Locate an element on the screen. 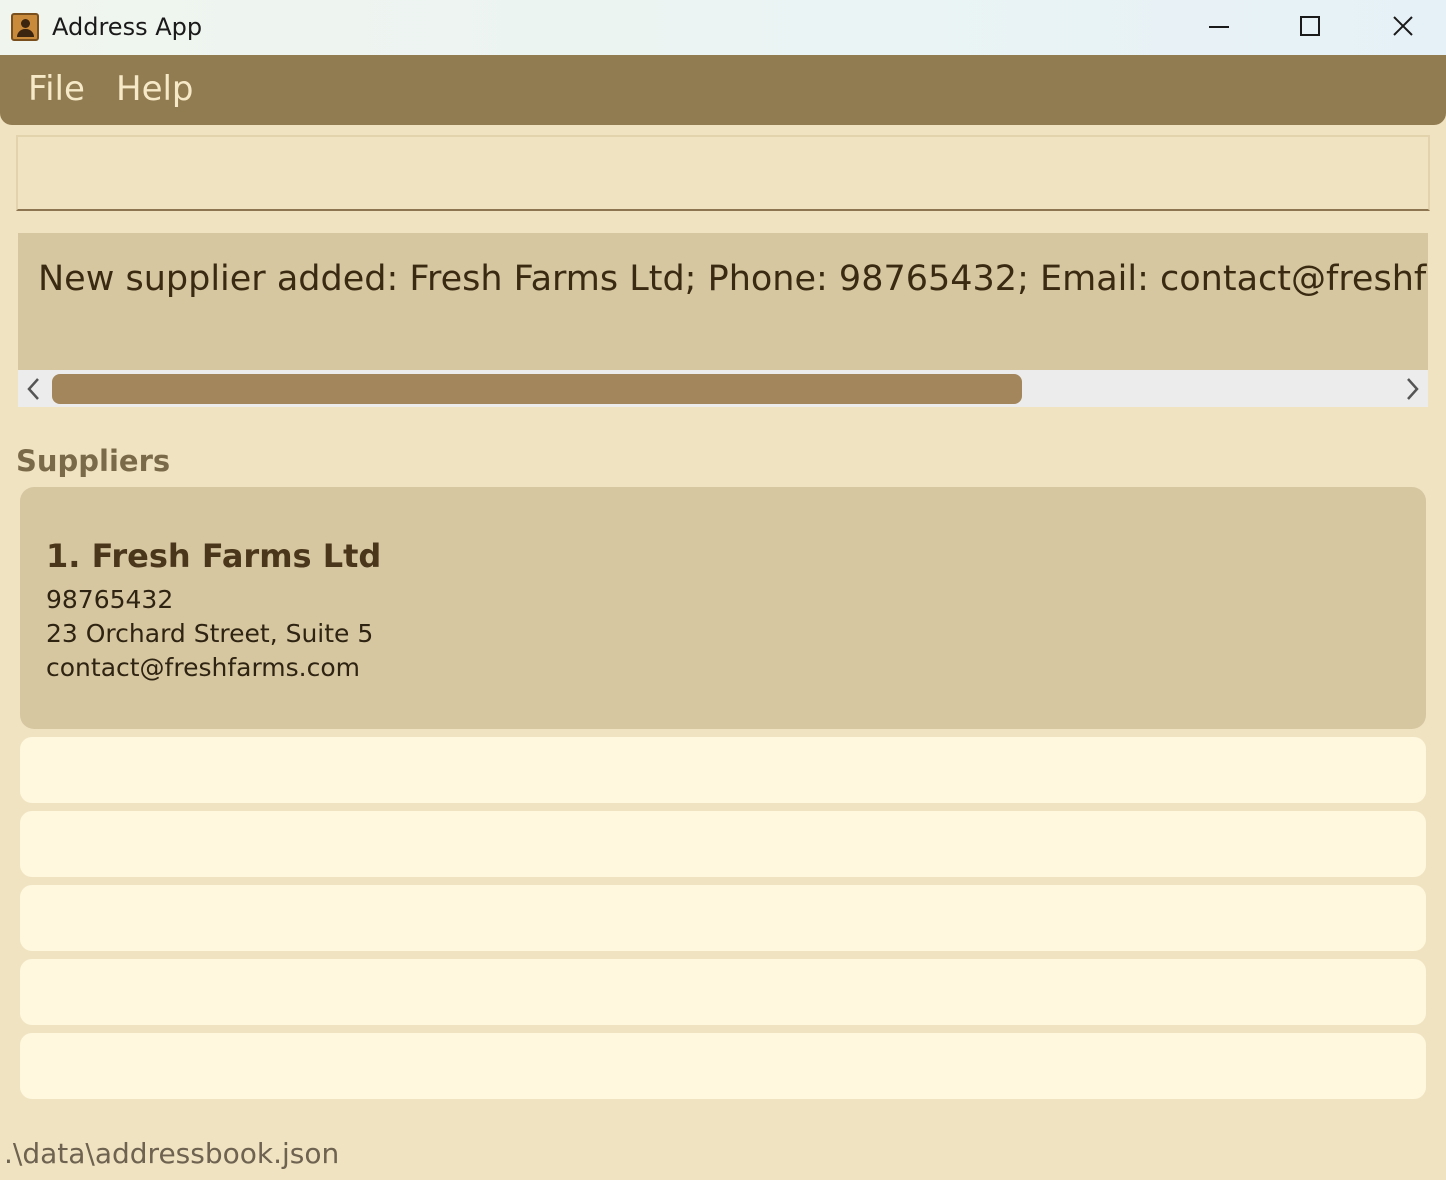 This screenshot has width=1446, height=1180. scroll-thumb is located at coordinates (537, 389).